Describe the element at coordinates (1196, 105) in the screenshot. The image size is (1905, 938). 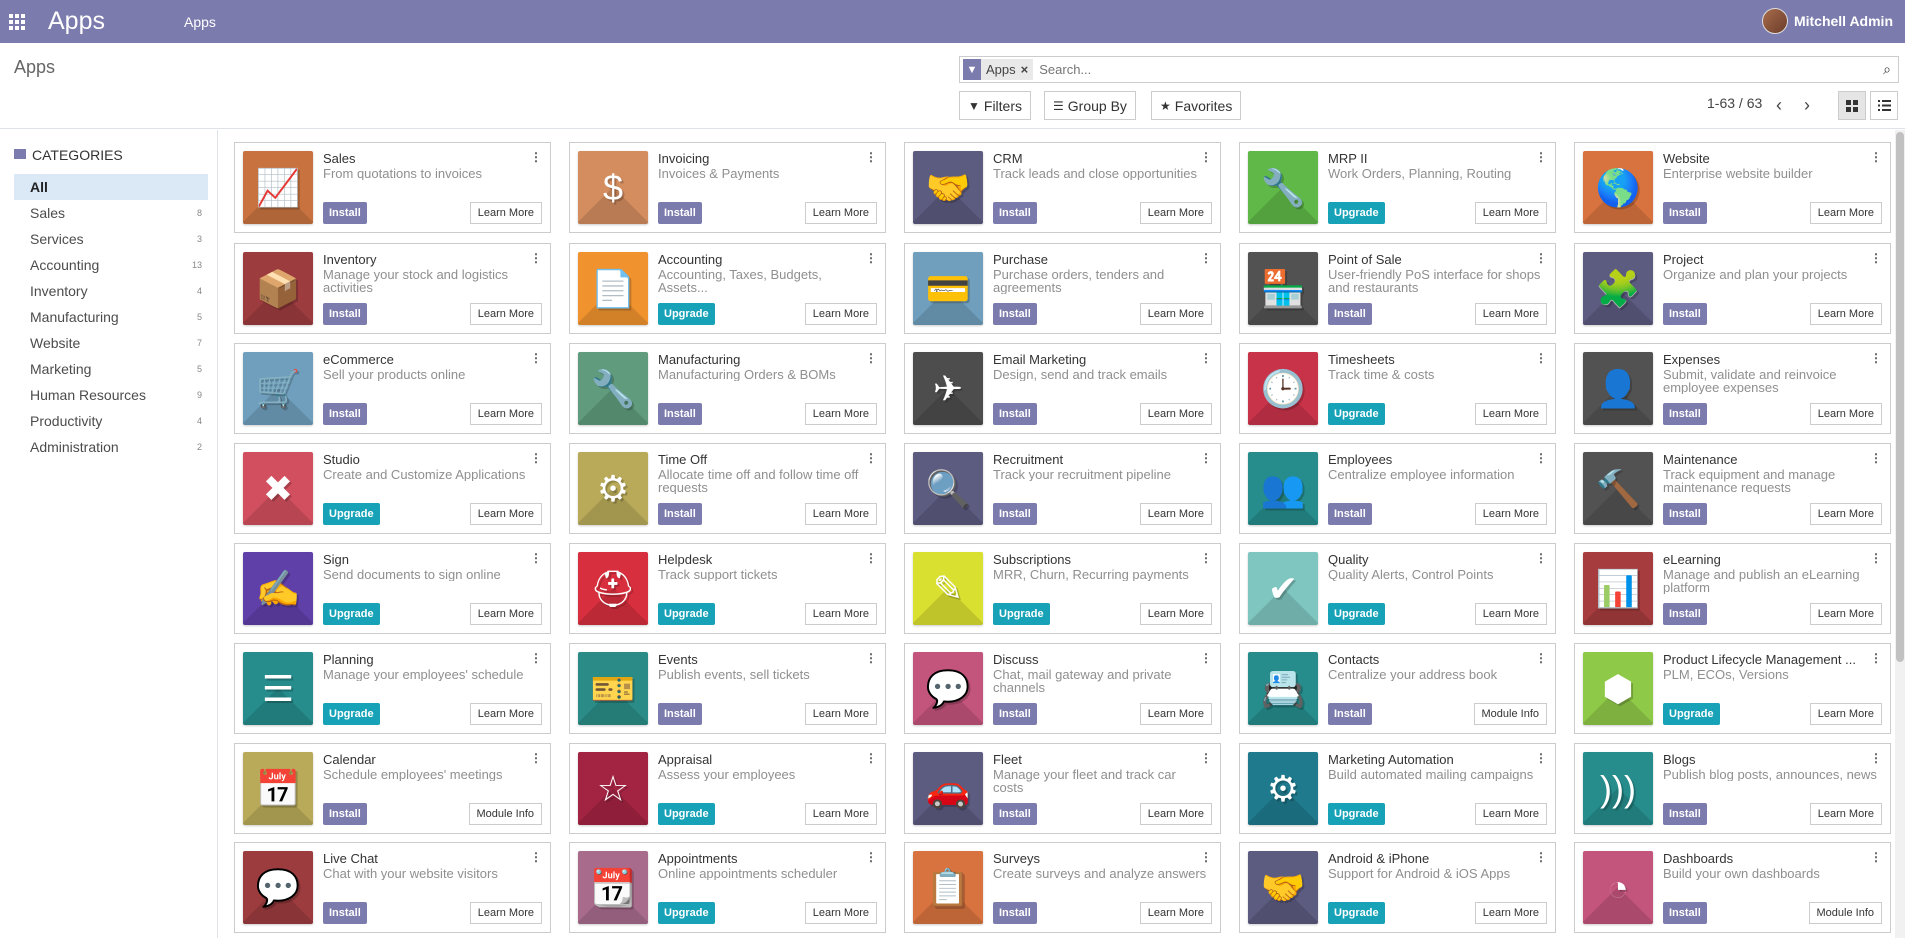
I see `favorites-button: ★ Favorites` at that location.